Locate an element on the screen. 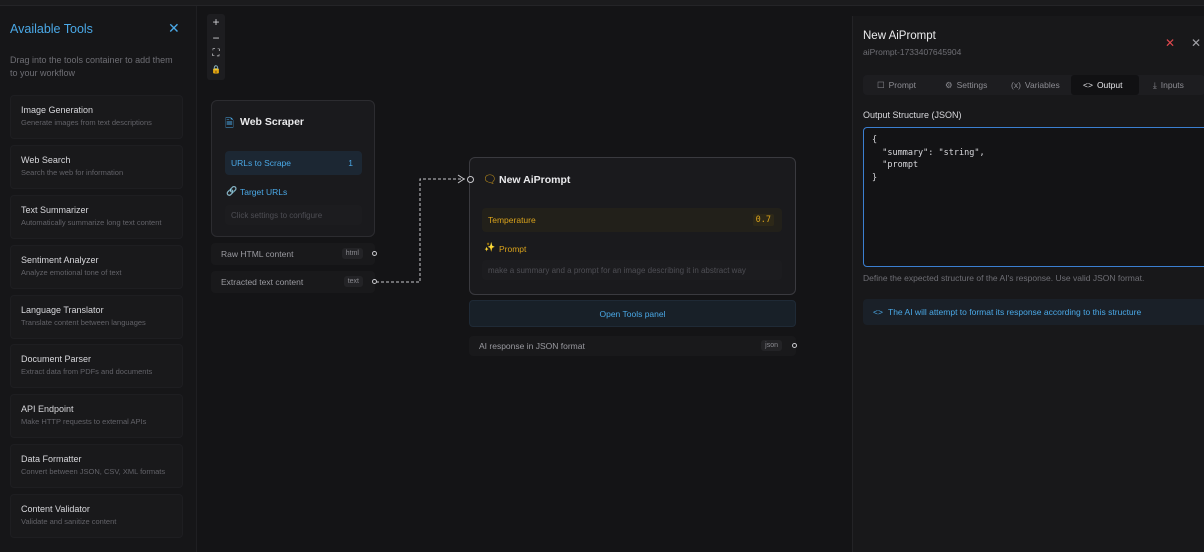 The width and height of the screenshot is (1204, 552). tab-output: <> Output is located at coordinates (1105, 85).